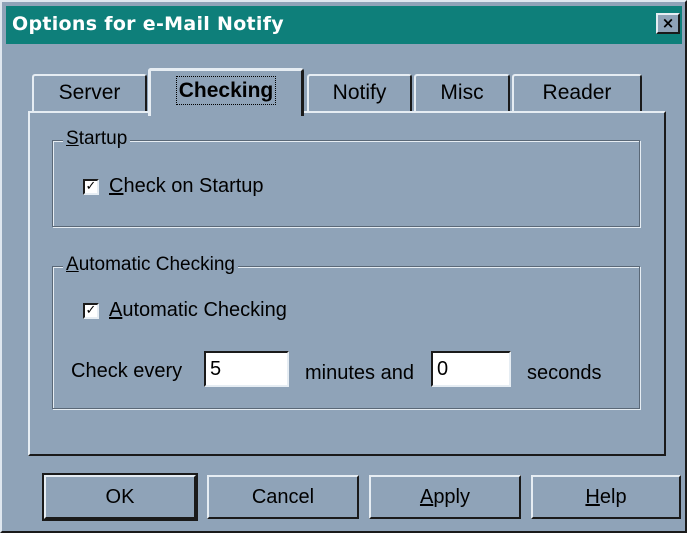 The image size is (687, 533). I want to click on check-on-startup-checkbox: ✓, so click(91, 186).